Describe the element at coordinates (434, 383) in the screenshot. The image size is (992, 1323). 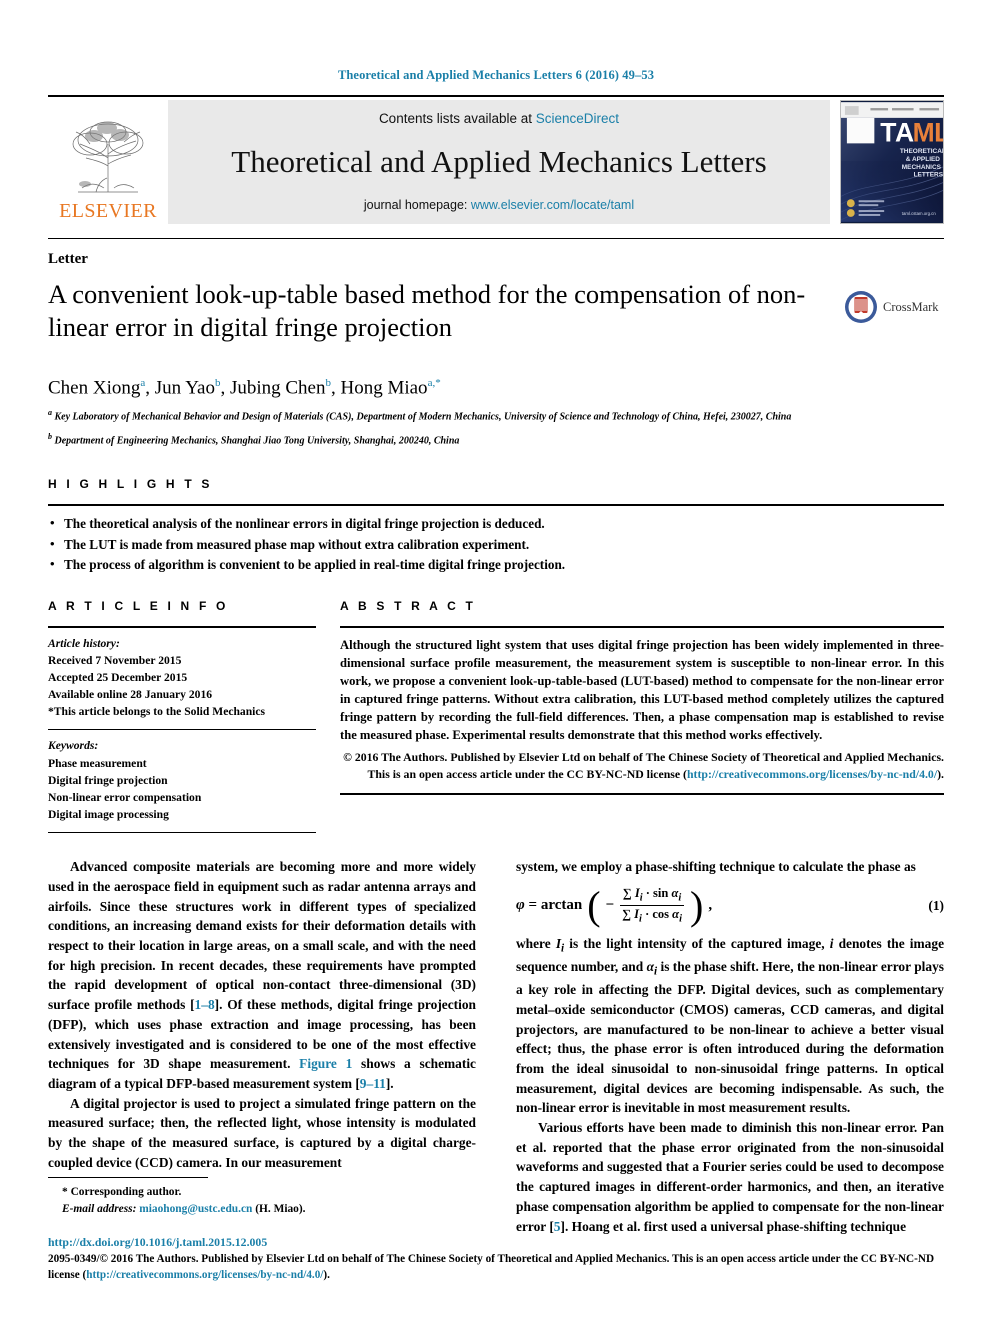
I see `author-affil-mark: a,*` at that location.